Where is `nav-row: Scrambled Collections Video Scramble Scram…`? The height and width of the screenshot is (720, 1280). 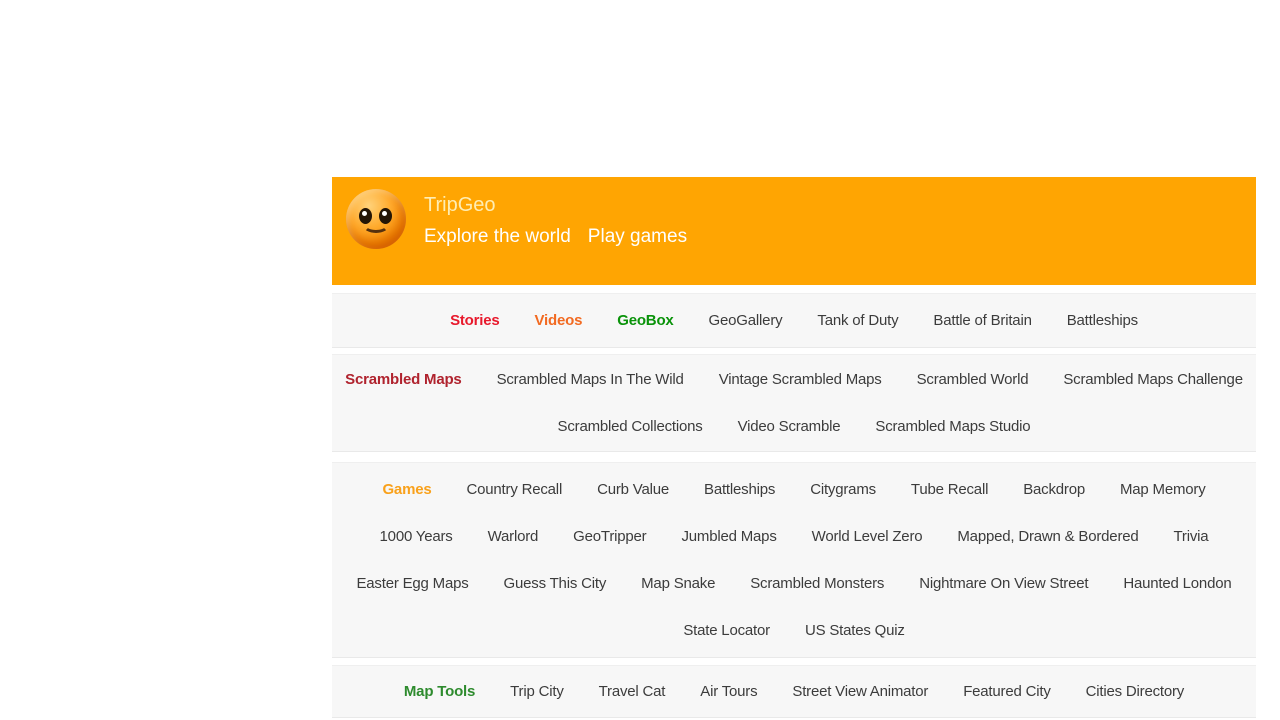 nav-row: Scrambled Collections Video Scramble Scram… is located at coordinates (794, 426).